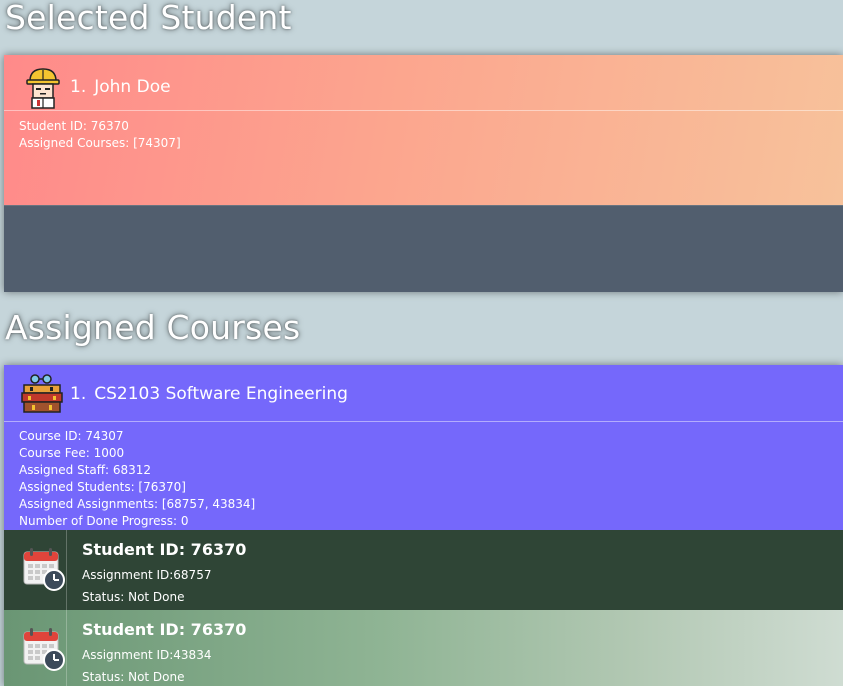 The height and width of the screenshot is (686, 843). What do you see at coordinates (148, 18) in the screenshot?
I see `selected-student-heading: Selected Student` at bounding box center [148, 18].